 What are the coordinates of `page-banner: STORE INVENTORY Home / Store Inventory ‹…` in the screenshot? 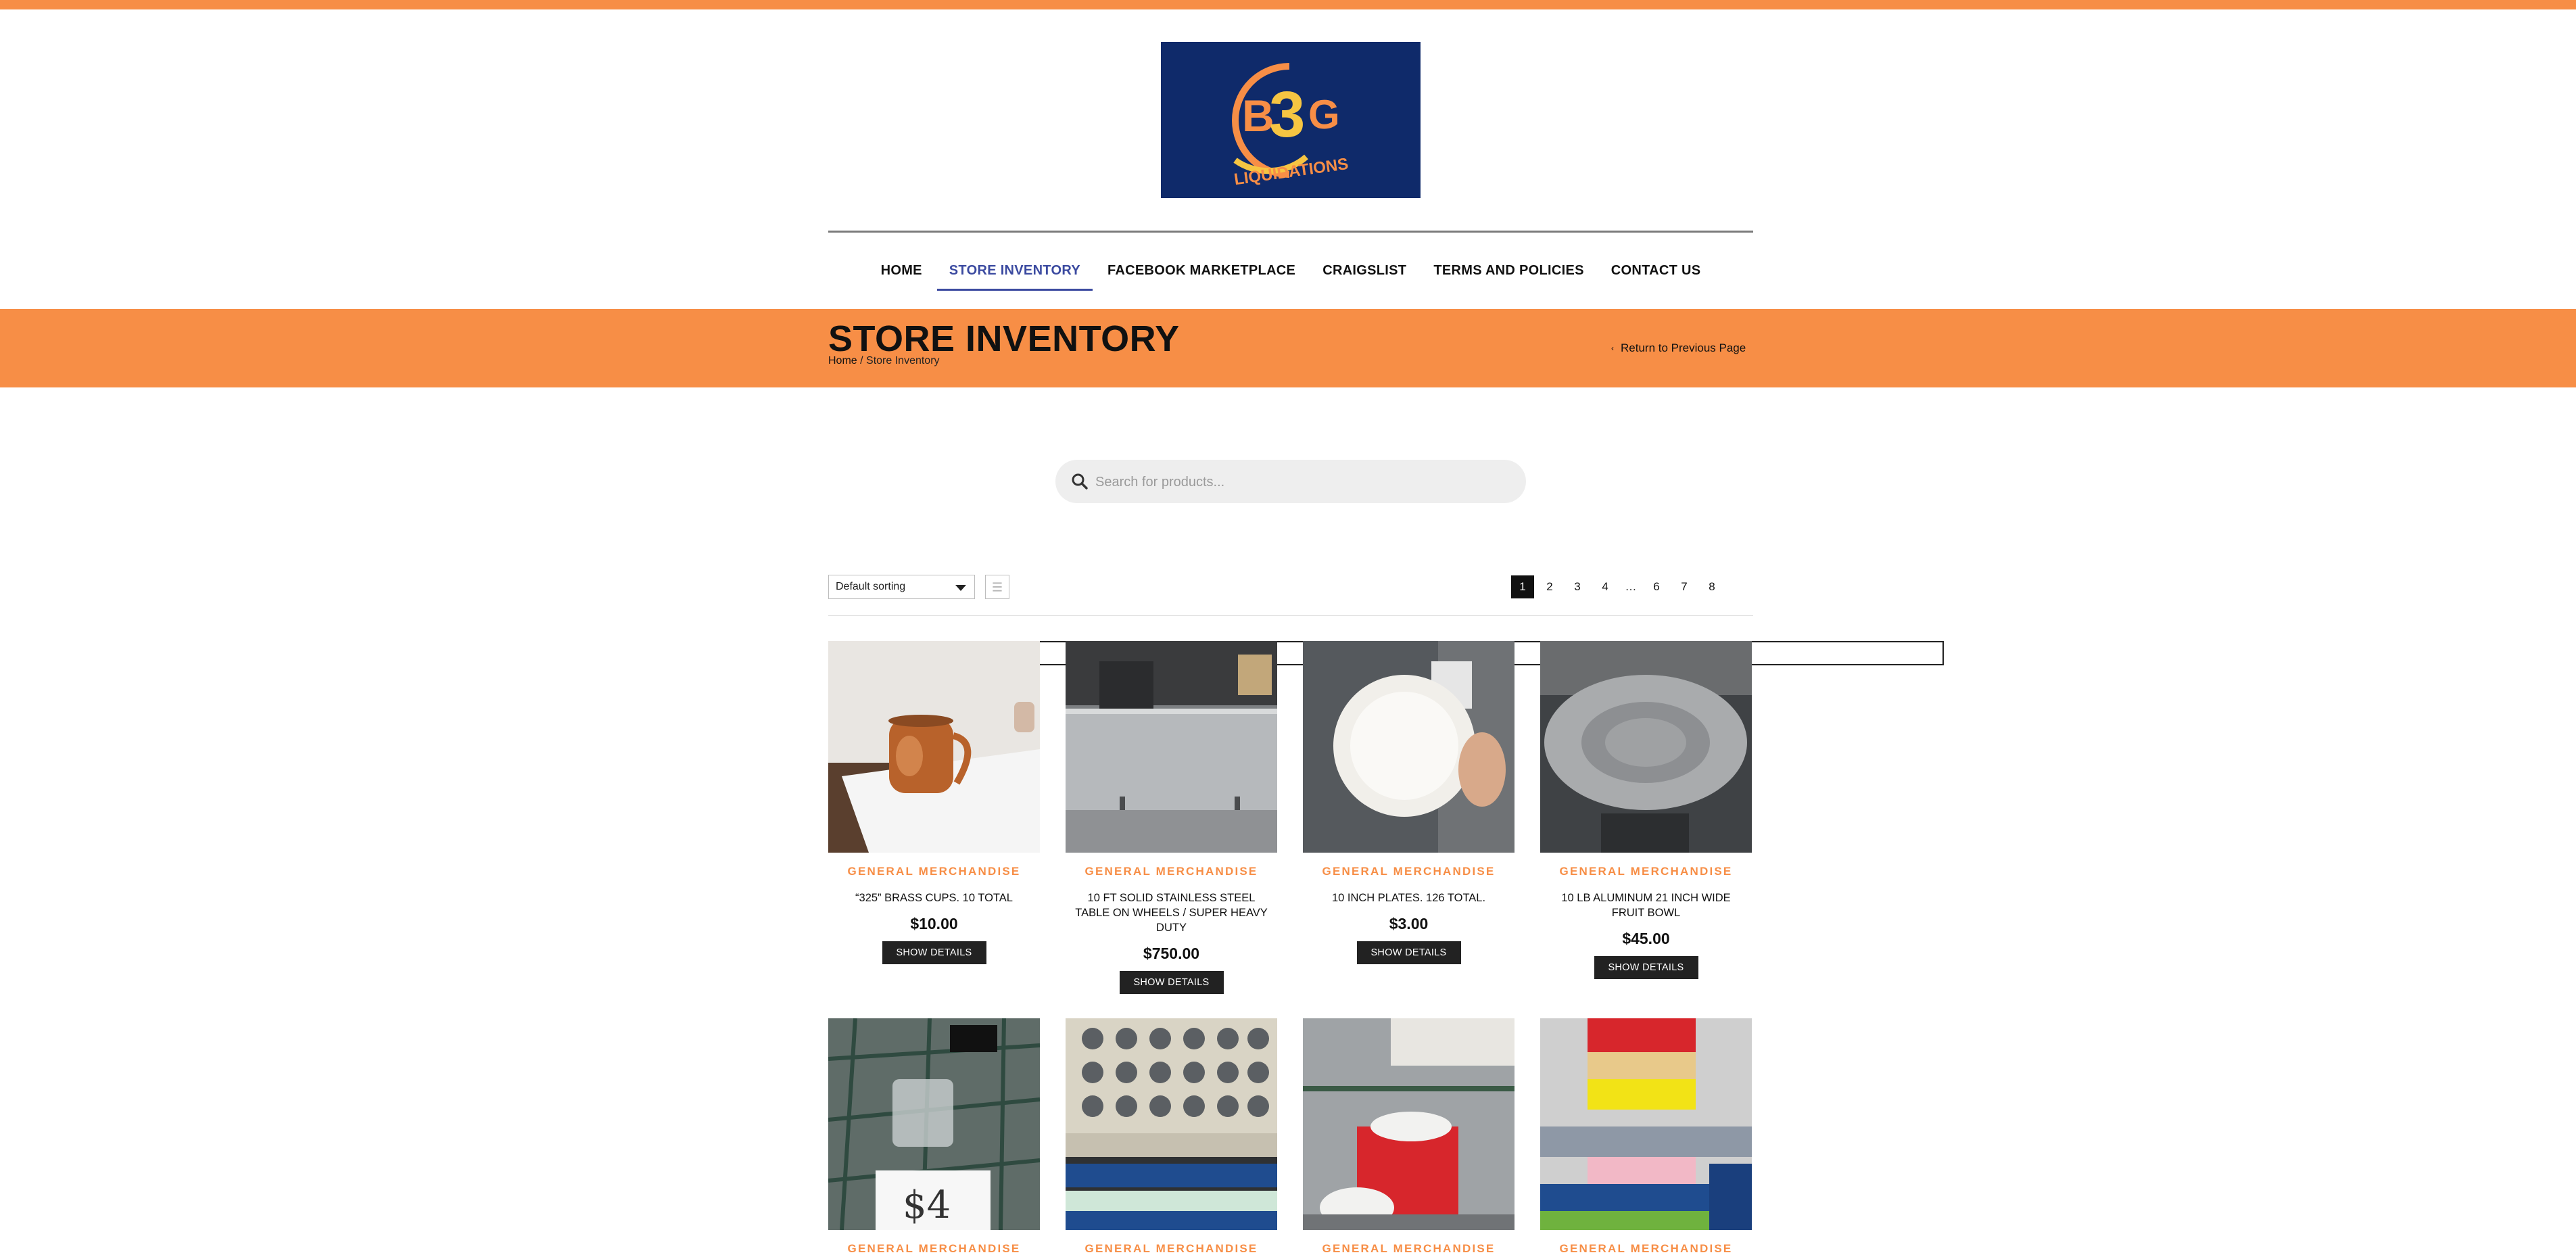 It's located at (1288, 348).